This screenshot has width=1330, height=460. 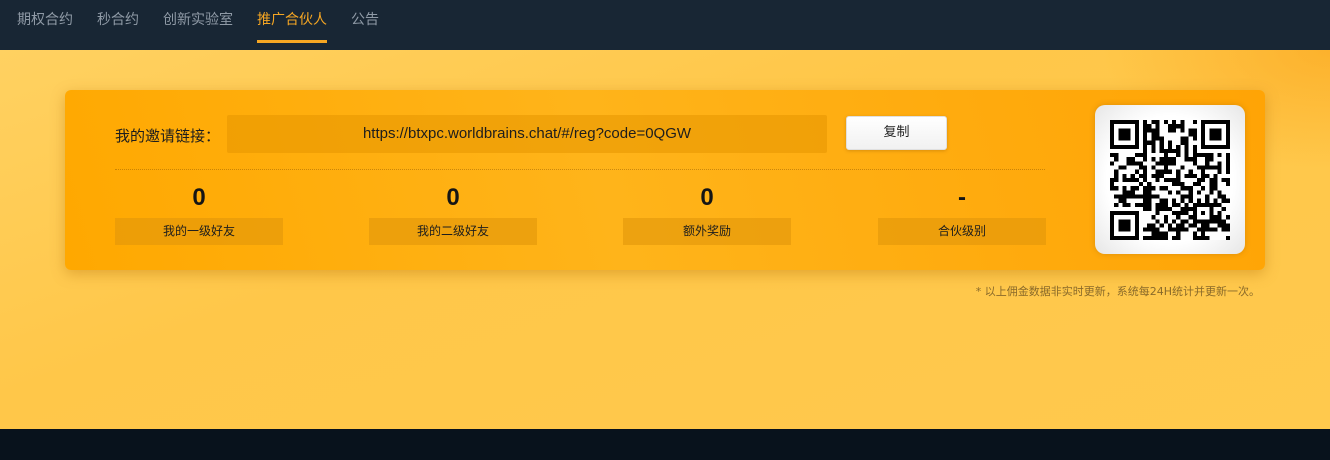 I want to click on stat-value-first-level-friends: 0, so click(x=199, y=197).